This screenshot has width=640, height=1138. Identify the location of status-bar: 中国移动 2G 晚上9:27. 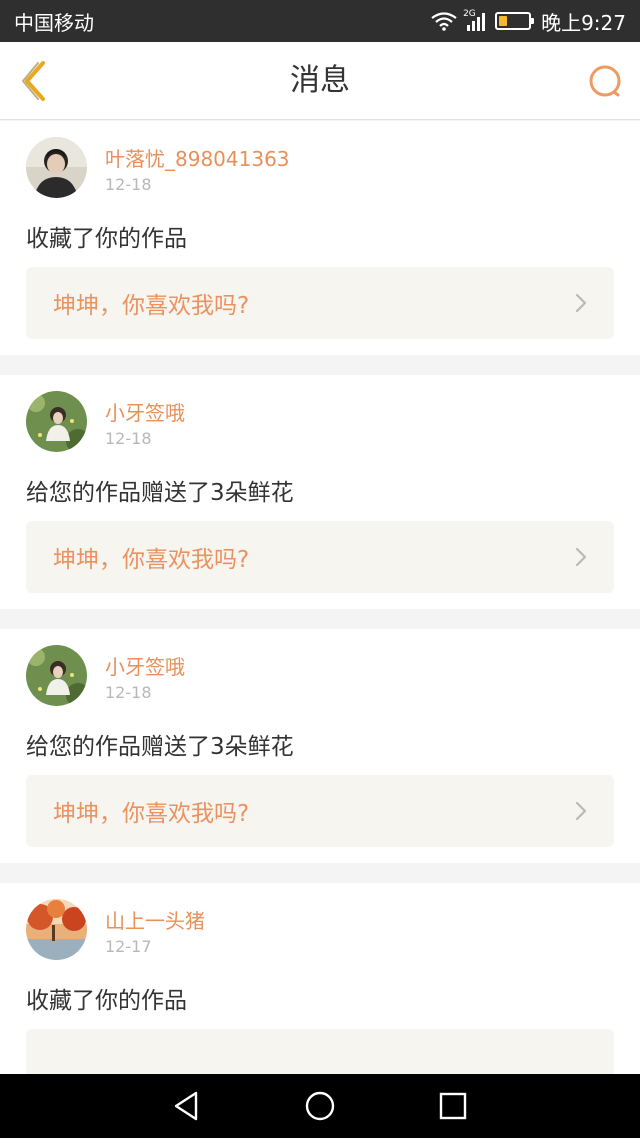
(320, 21).